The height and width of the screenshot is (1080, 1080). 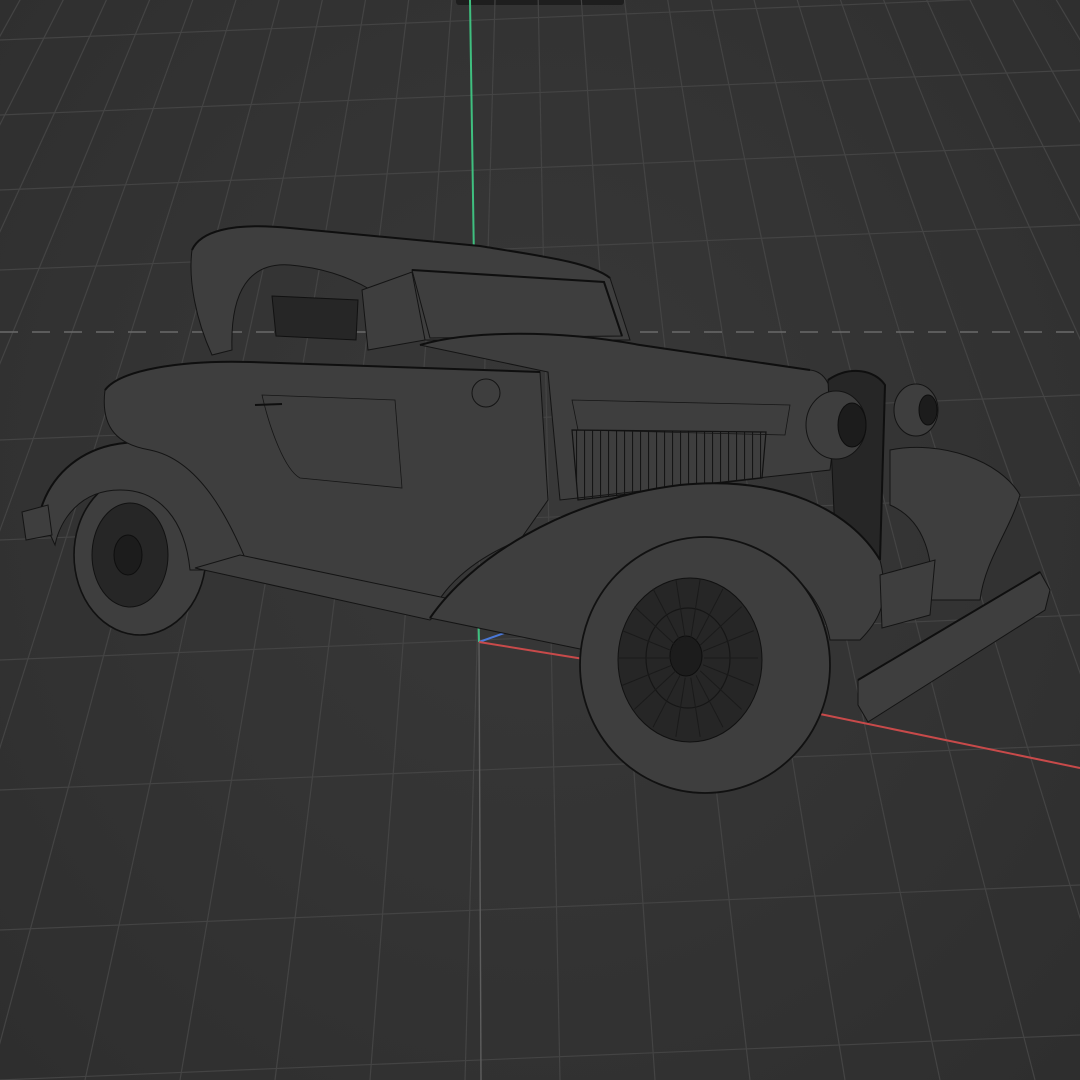 What do you see at coordinates (486, 393) in the screenshot?
I see `cowl-lamp` at bounding box center [486, 393].